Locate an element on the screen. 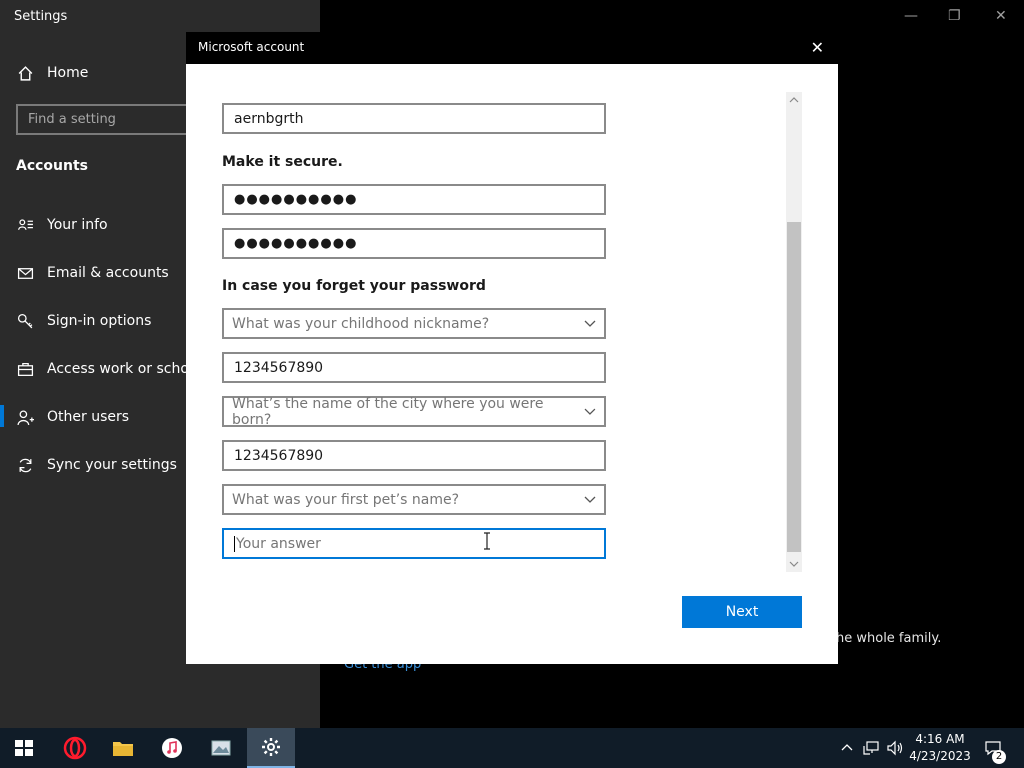 The image size is (1024, 768). close-icon: ✕ is located at coordinates (817, 47).